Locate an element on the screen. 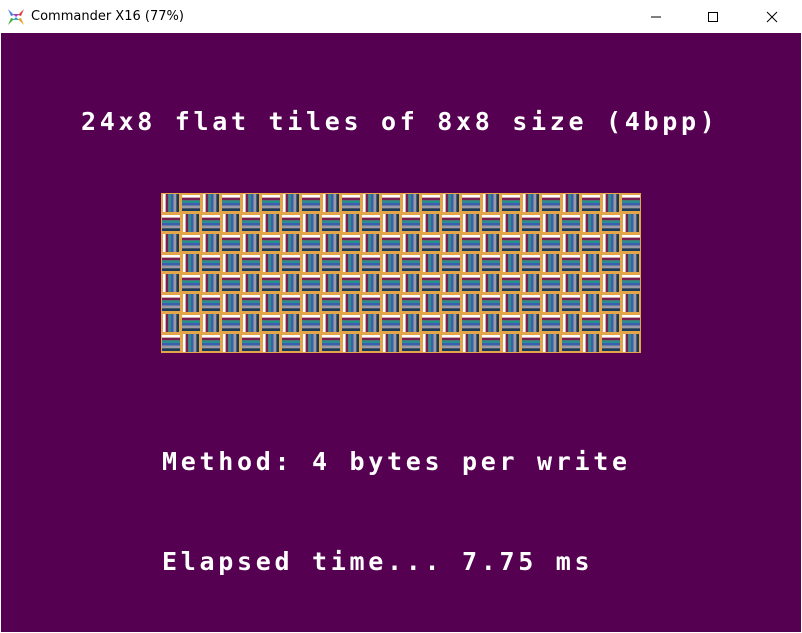 This screenshot has height=633, width=802. maximize-button is located at coordinates (713, 16).